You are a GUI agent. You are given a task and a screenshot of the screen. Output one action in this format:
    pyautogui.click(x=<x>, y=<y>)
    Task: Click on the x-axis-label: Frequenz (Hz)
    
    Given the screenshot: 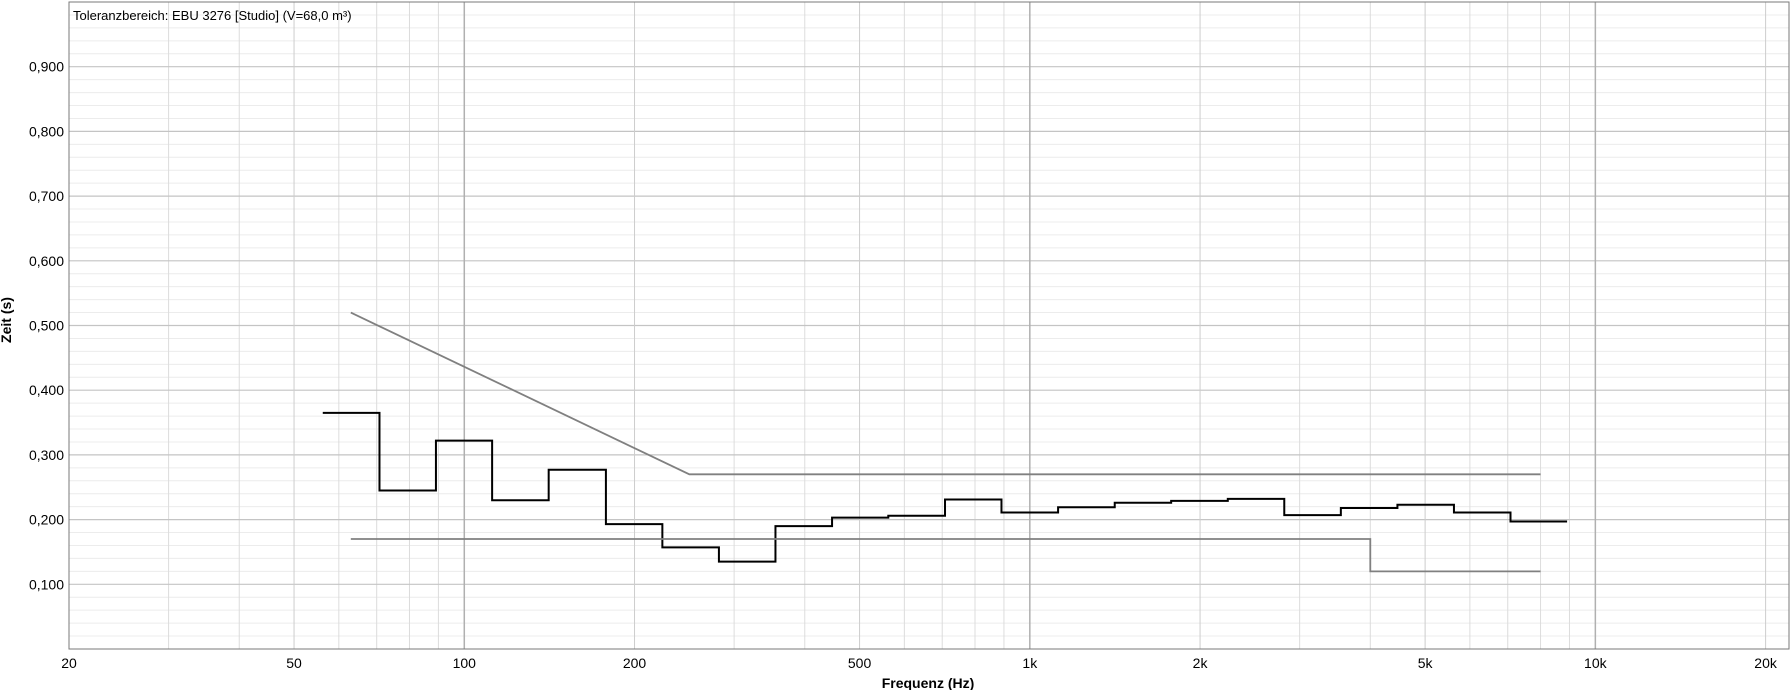 What is the action you would take?
    pyautogui.click(x=928, y=682)
    